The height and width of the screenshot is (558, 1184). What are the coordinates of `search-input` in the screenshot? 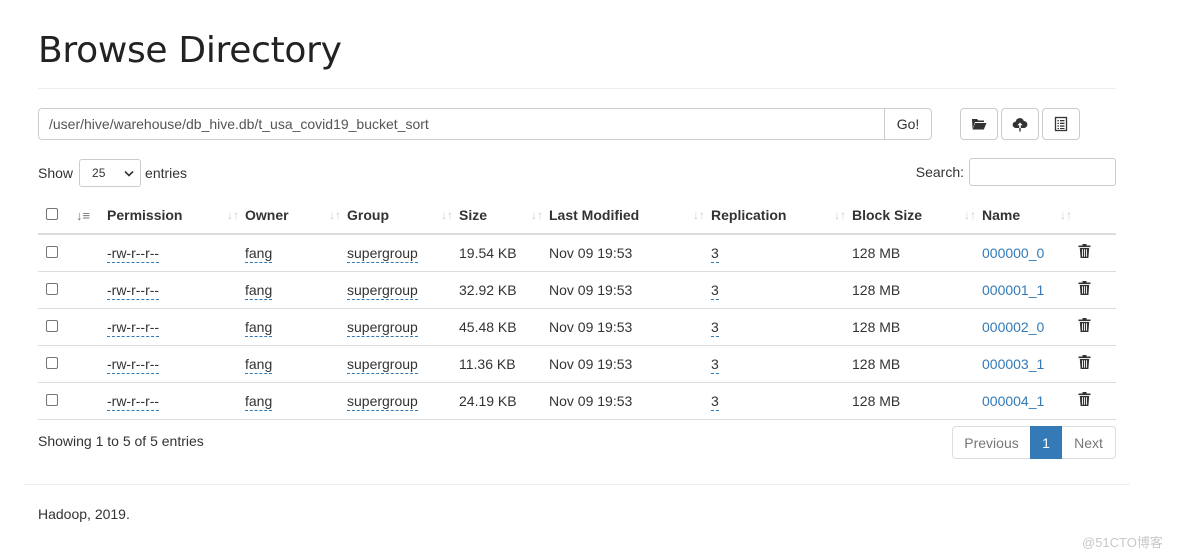 It's located at (1042, 172).